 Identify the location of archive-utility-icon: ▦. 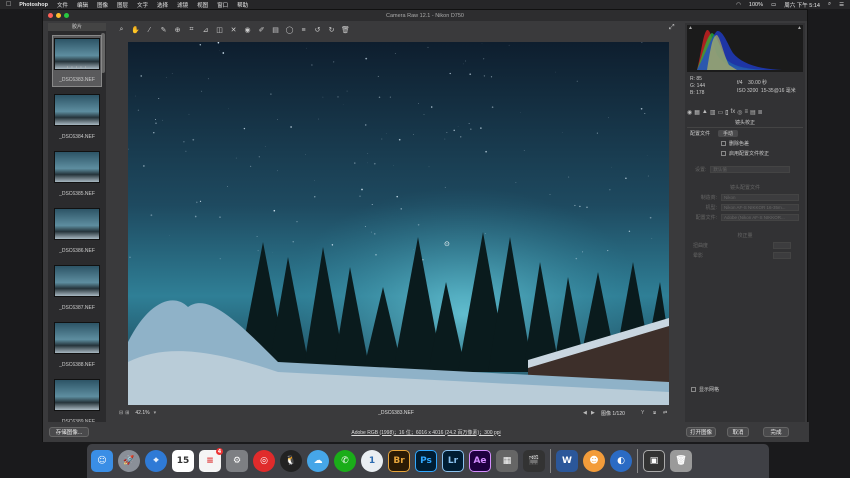
(507, 461).